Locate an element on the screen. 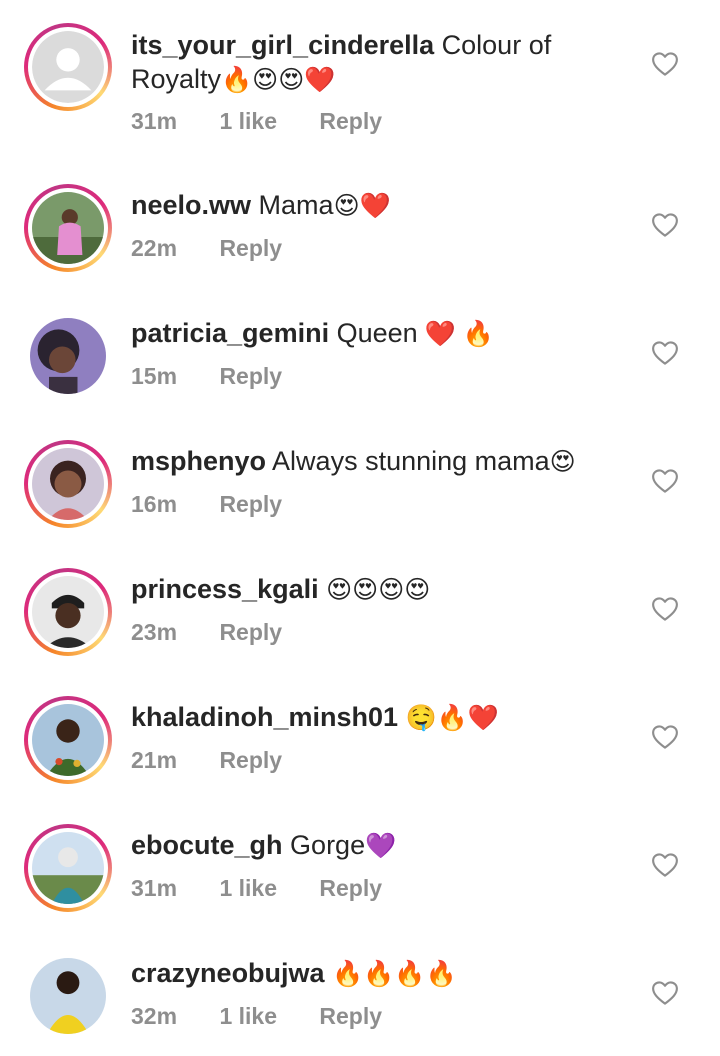  comment-item: patricia_gemini Queen ❤️ 🔥 15m Reply is located at coordinates (360, 352).